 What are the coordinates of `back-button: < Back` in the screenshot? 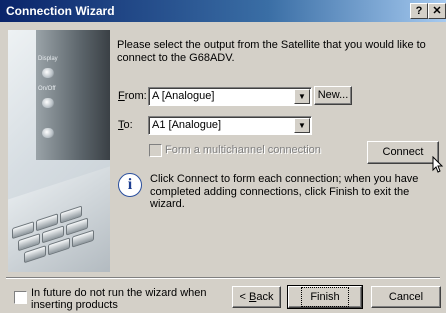 It's located at (256, 297).